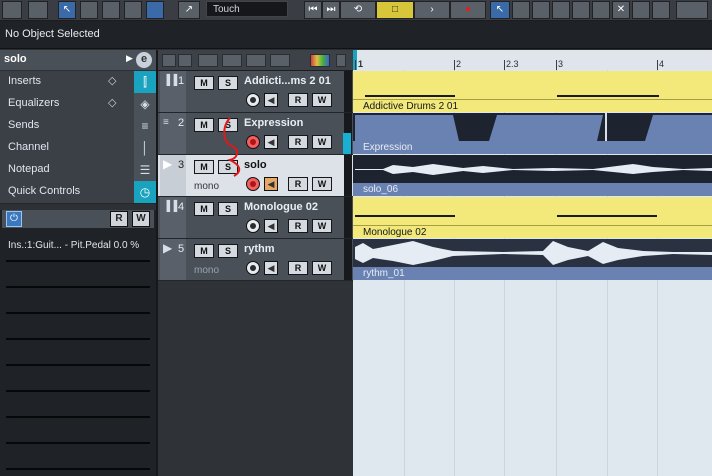 Image resolution: width=712 pixels, height=476 pixels. Describe the element at coordinates (255, 176) in the screenshot. I see `track-row: ▶ 3 M S solo mono ◀ R W` at that location.